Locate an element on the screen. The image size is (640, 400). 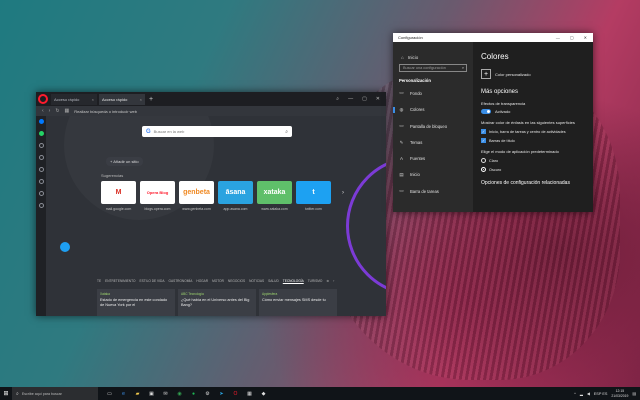
settings-home-link: ⌂ Inicio is located at coordinates (409, 57).